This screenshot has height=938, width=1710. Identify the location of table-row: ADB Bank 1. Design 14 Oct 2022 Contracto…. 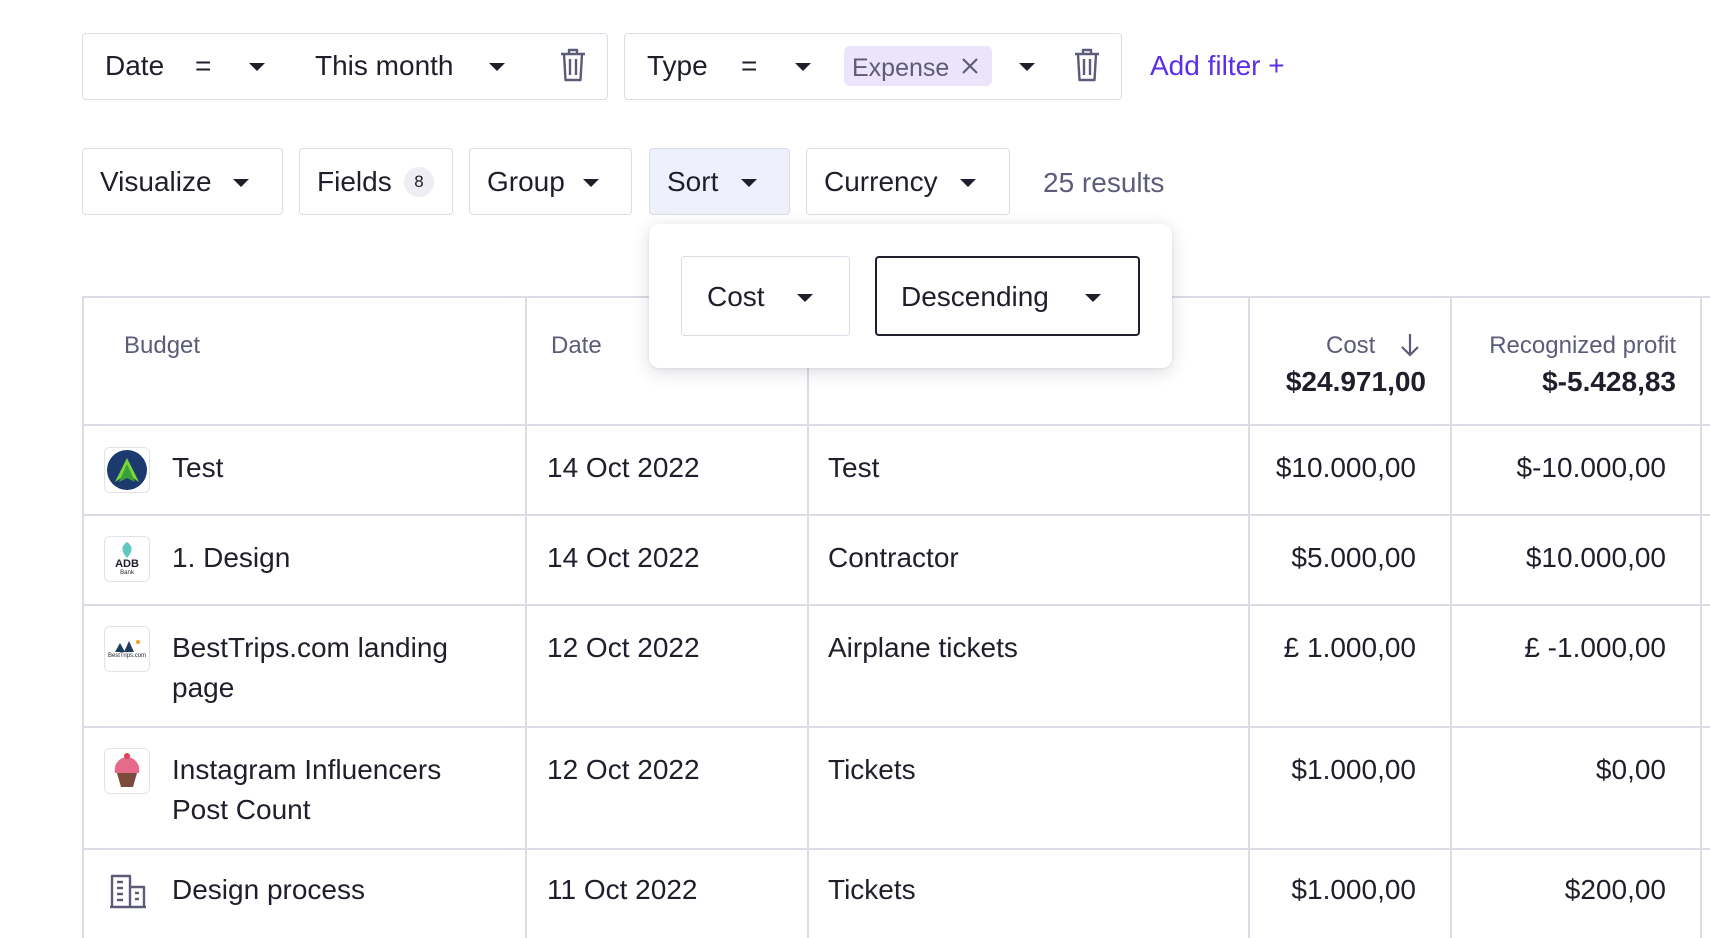
(891, 560).